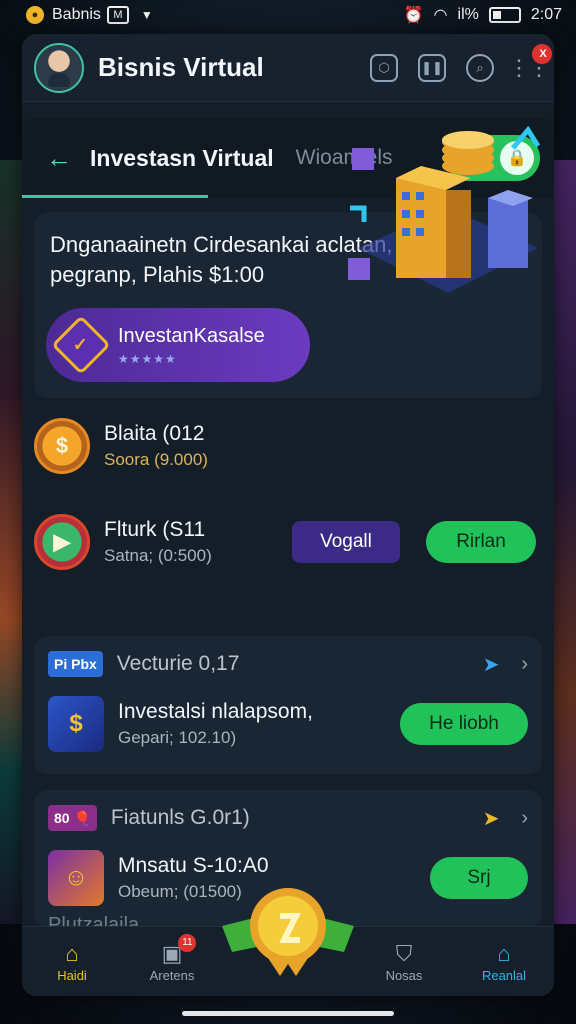 Image resolution: width=576 pixels, height=1024 pixels. I want to click on header-bar: Bisnis Virtual ⬡ ❚❚ ⌕ ⋮⋮ X, so click(288, 68).